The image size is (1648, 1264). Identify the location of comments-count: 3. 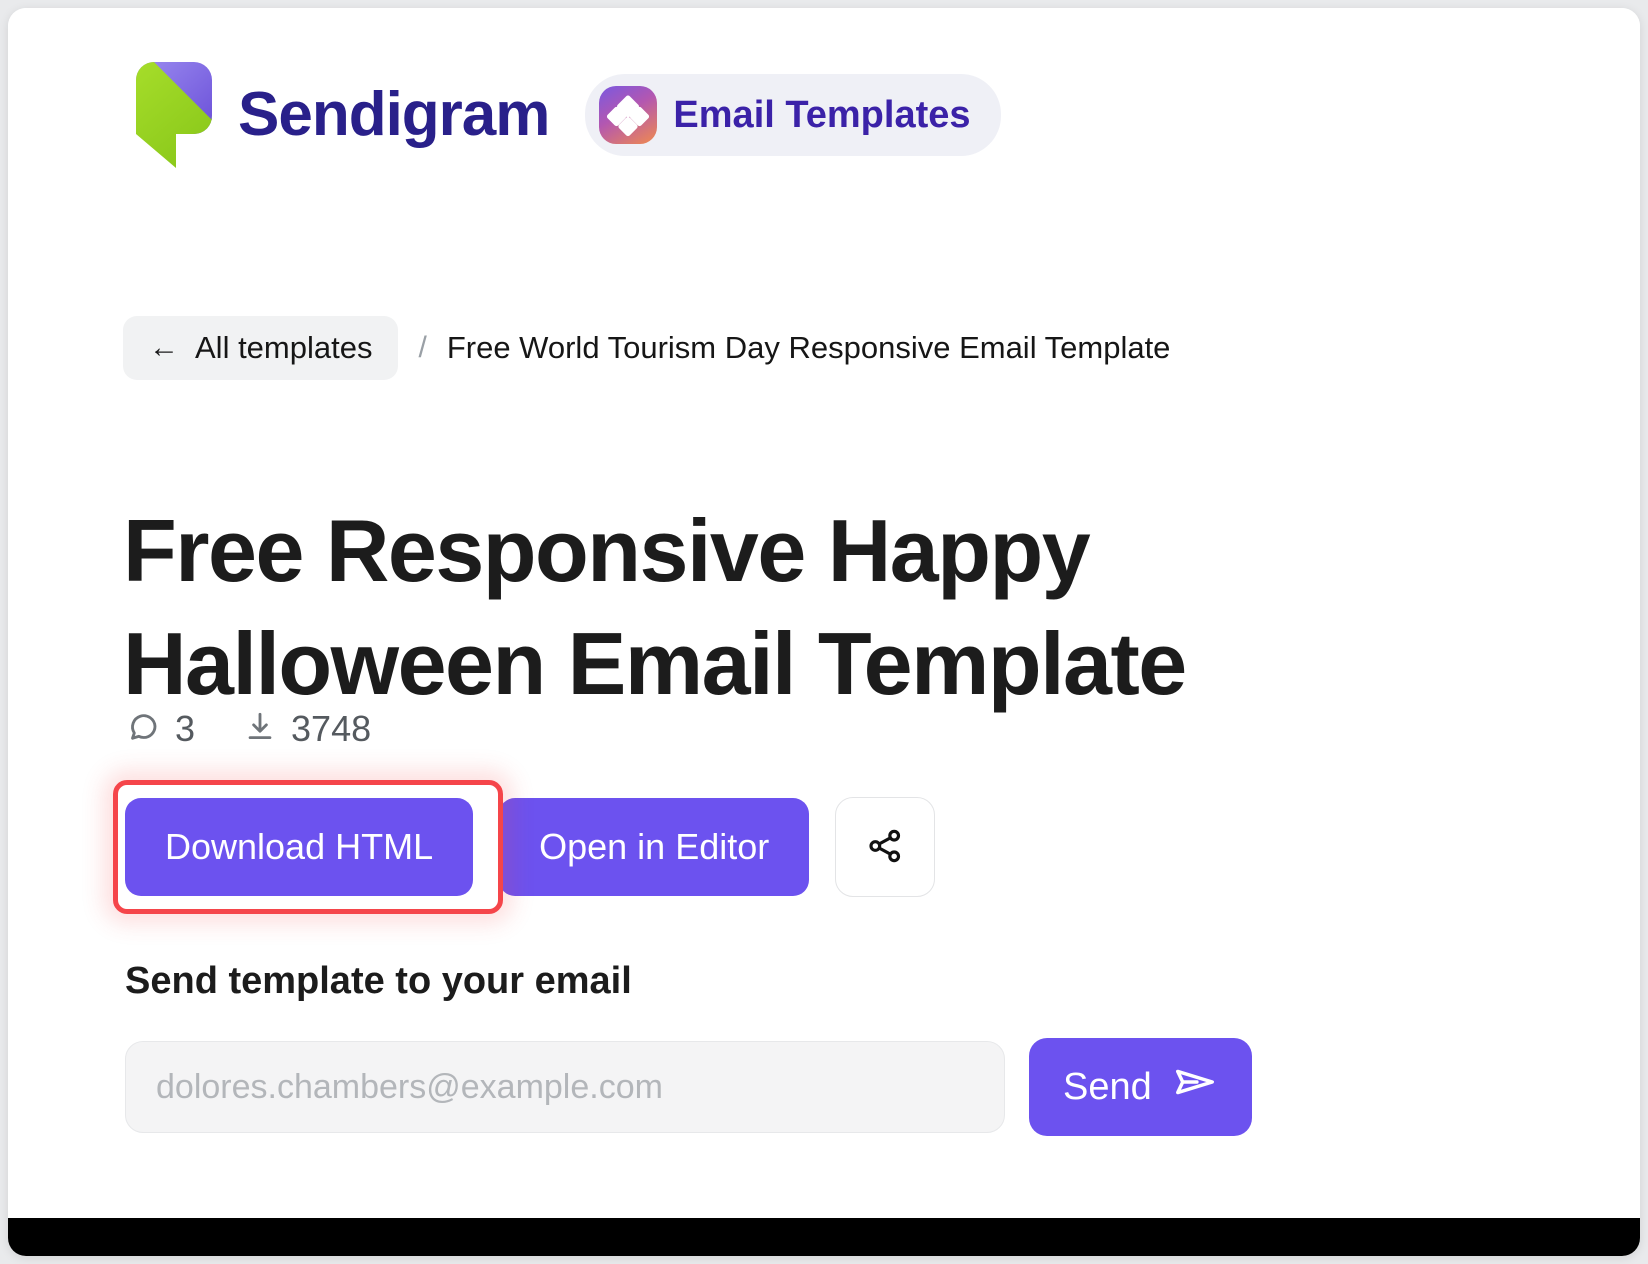
(185, 728).